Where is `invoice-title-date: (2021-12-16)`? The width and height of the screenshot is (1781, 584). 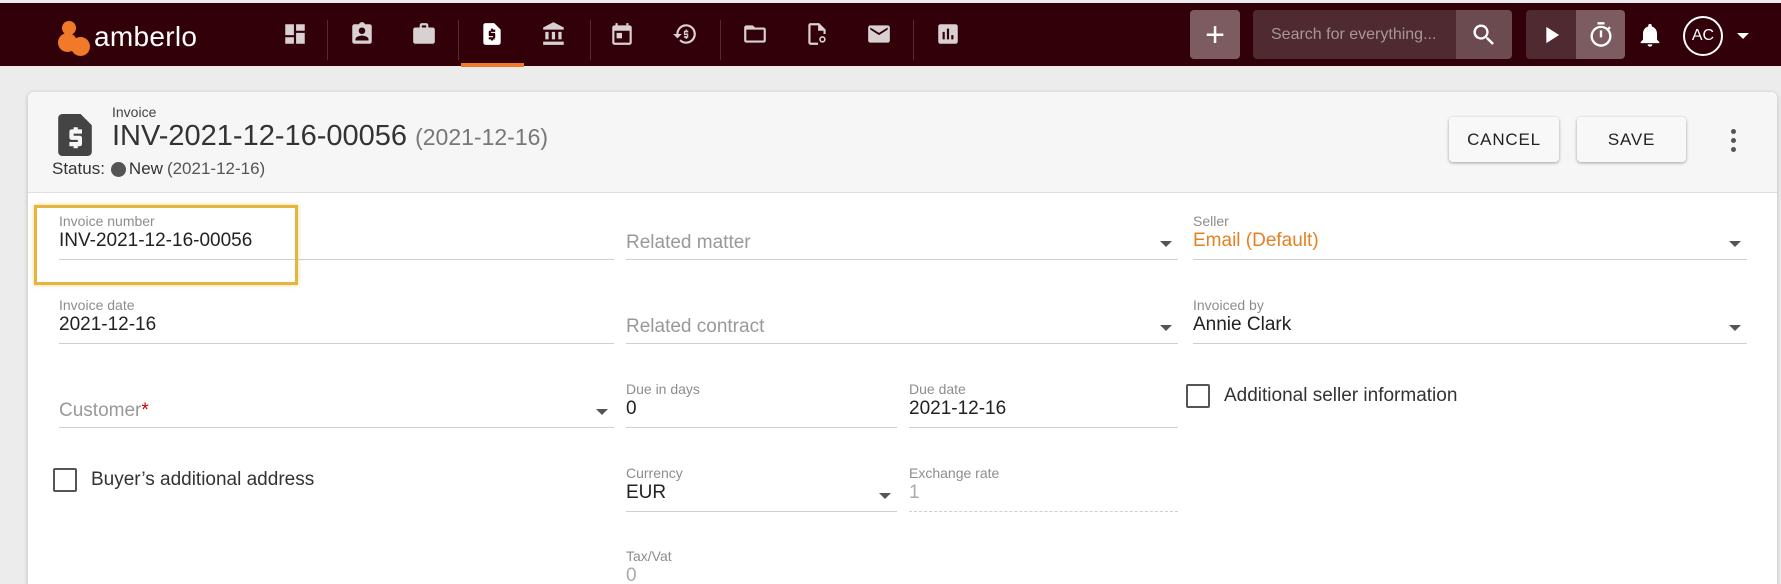
invoice-title-date: (2021-12-16) is located at coordinates (482, 137).